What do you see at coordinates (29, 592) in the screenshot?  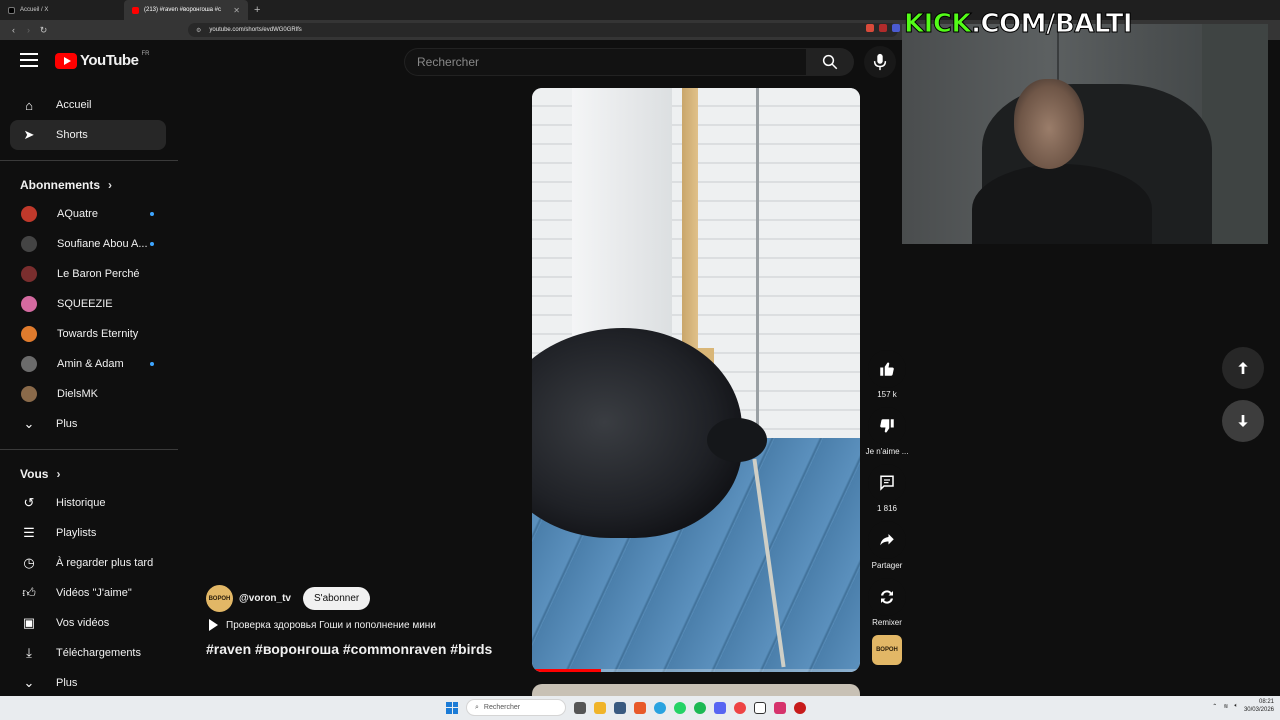 I see `liked-videos-icon: 👍︎` at bounding box center [29, 592].